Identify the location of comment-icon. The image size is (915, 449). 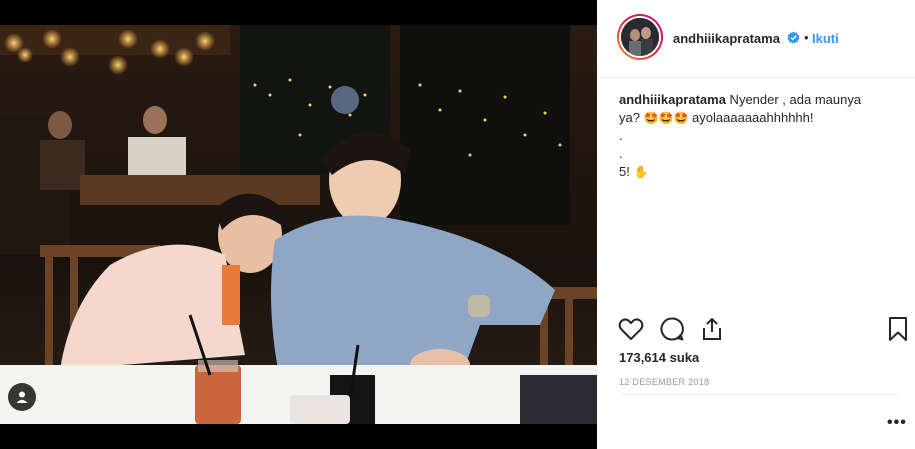
(672, 329).